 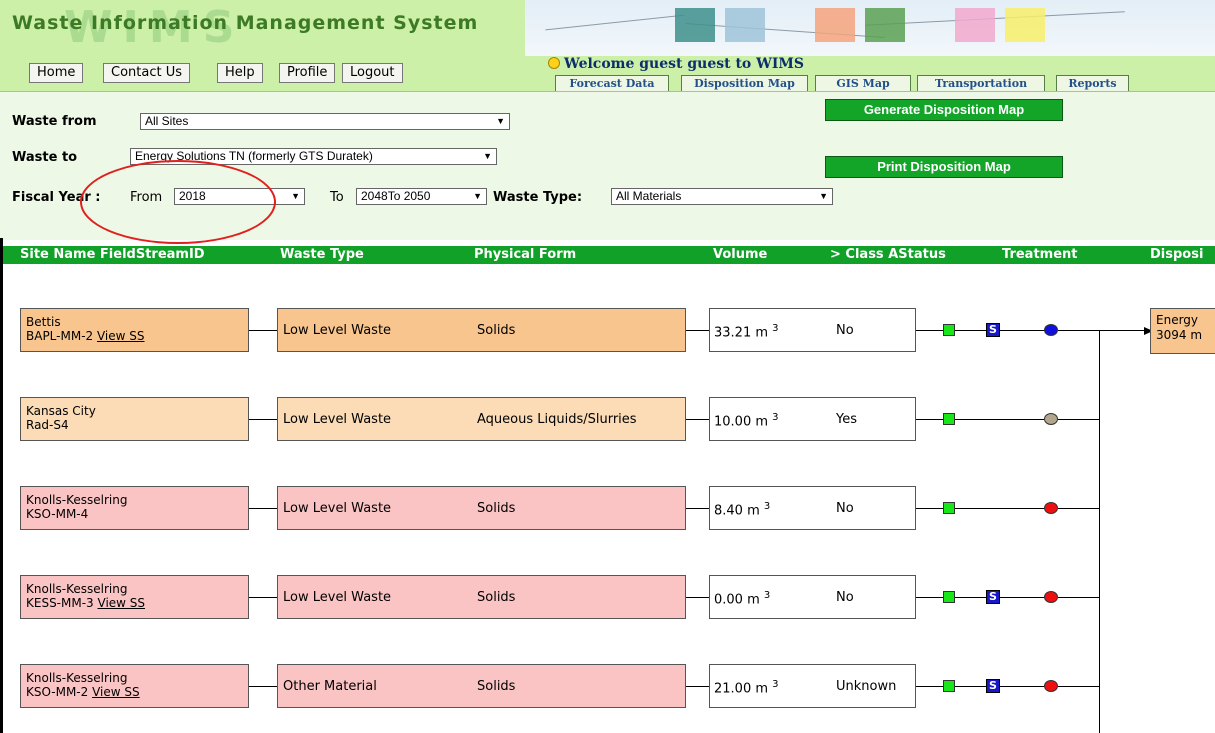 What do you see at coordinates (742, 598) in the screenshot?
I see `volume-cell: 0.00 m 3` at bounding box center [742, 598].